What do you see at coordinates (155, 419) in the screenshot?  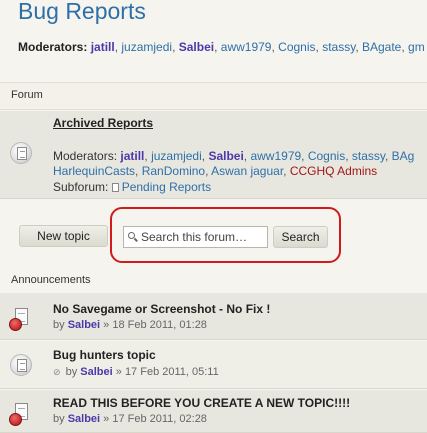 I see `topic-date: » 17 Feb 2011, 02:28` at bounding box center [155, 419].